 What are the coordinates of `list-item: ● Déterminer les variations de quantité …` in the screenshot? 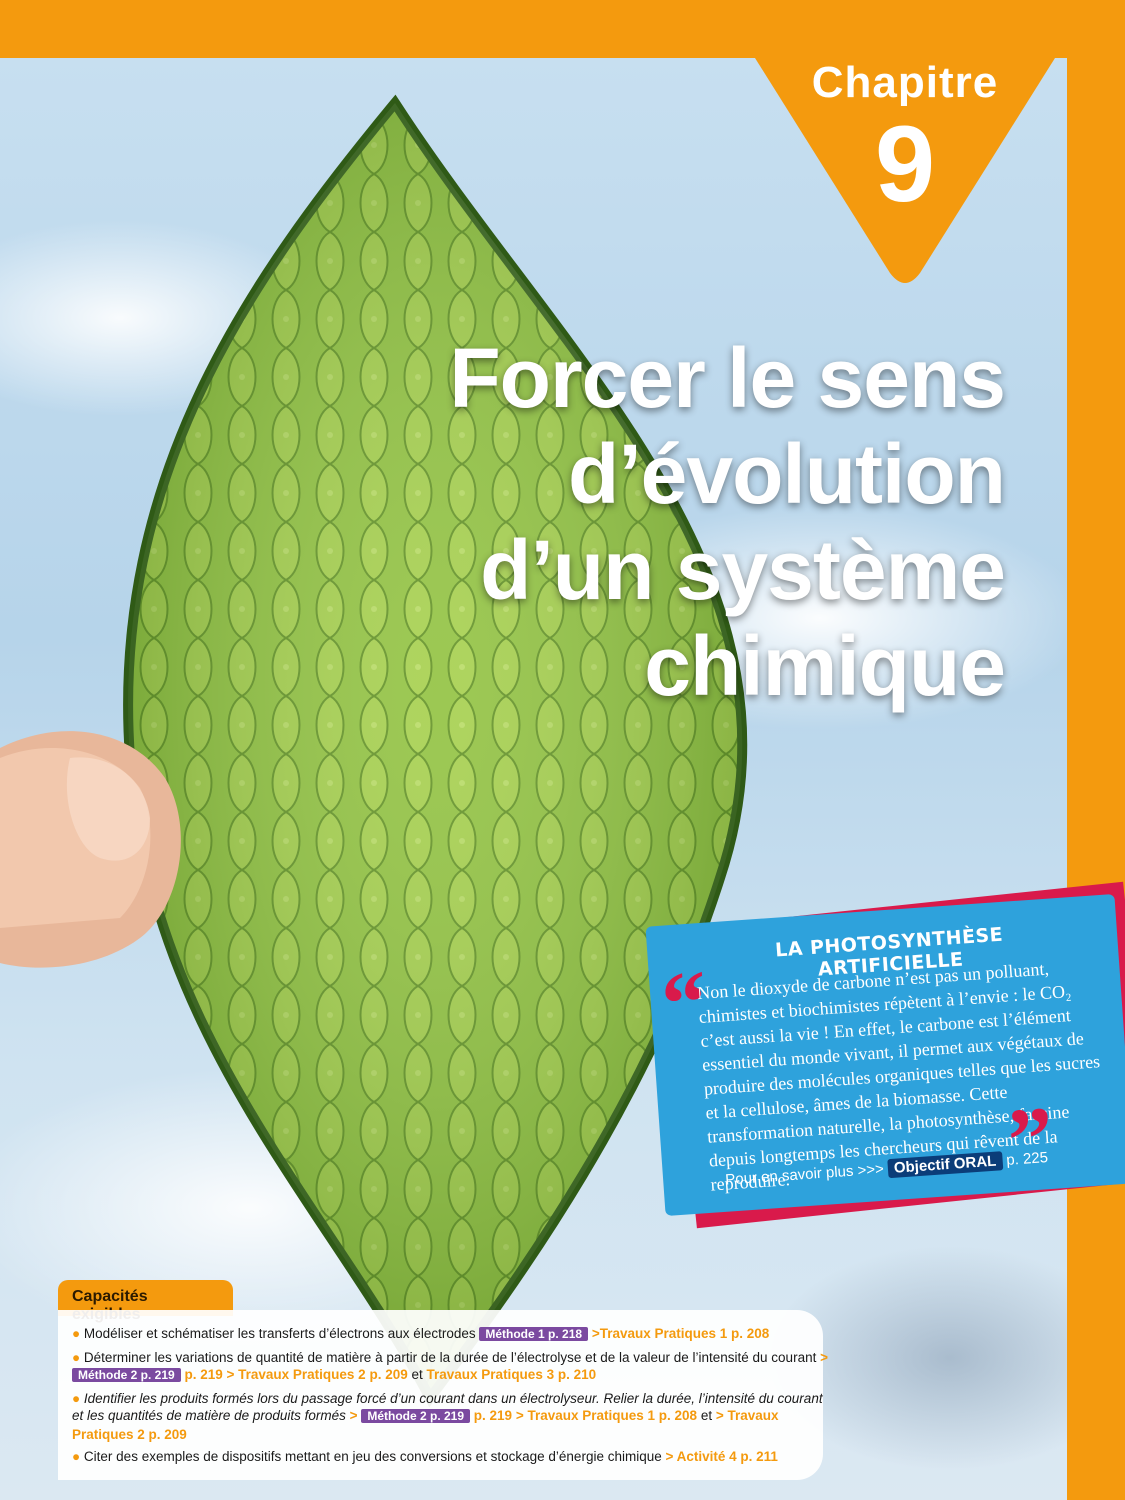 It's located at (452, 1367).